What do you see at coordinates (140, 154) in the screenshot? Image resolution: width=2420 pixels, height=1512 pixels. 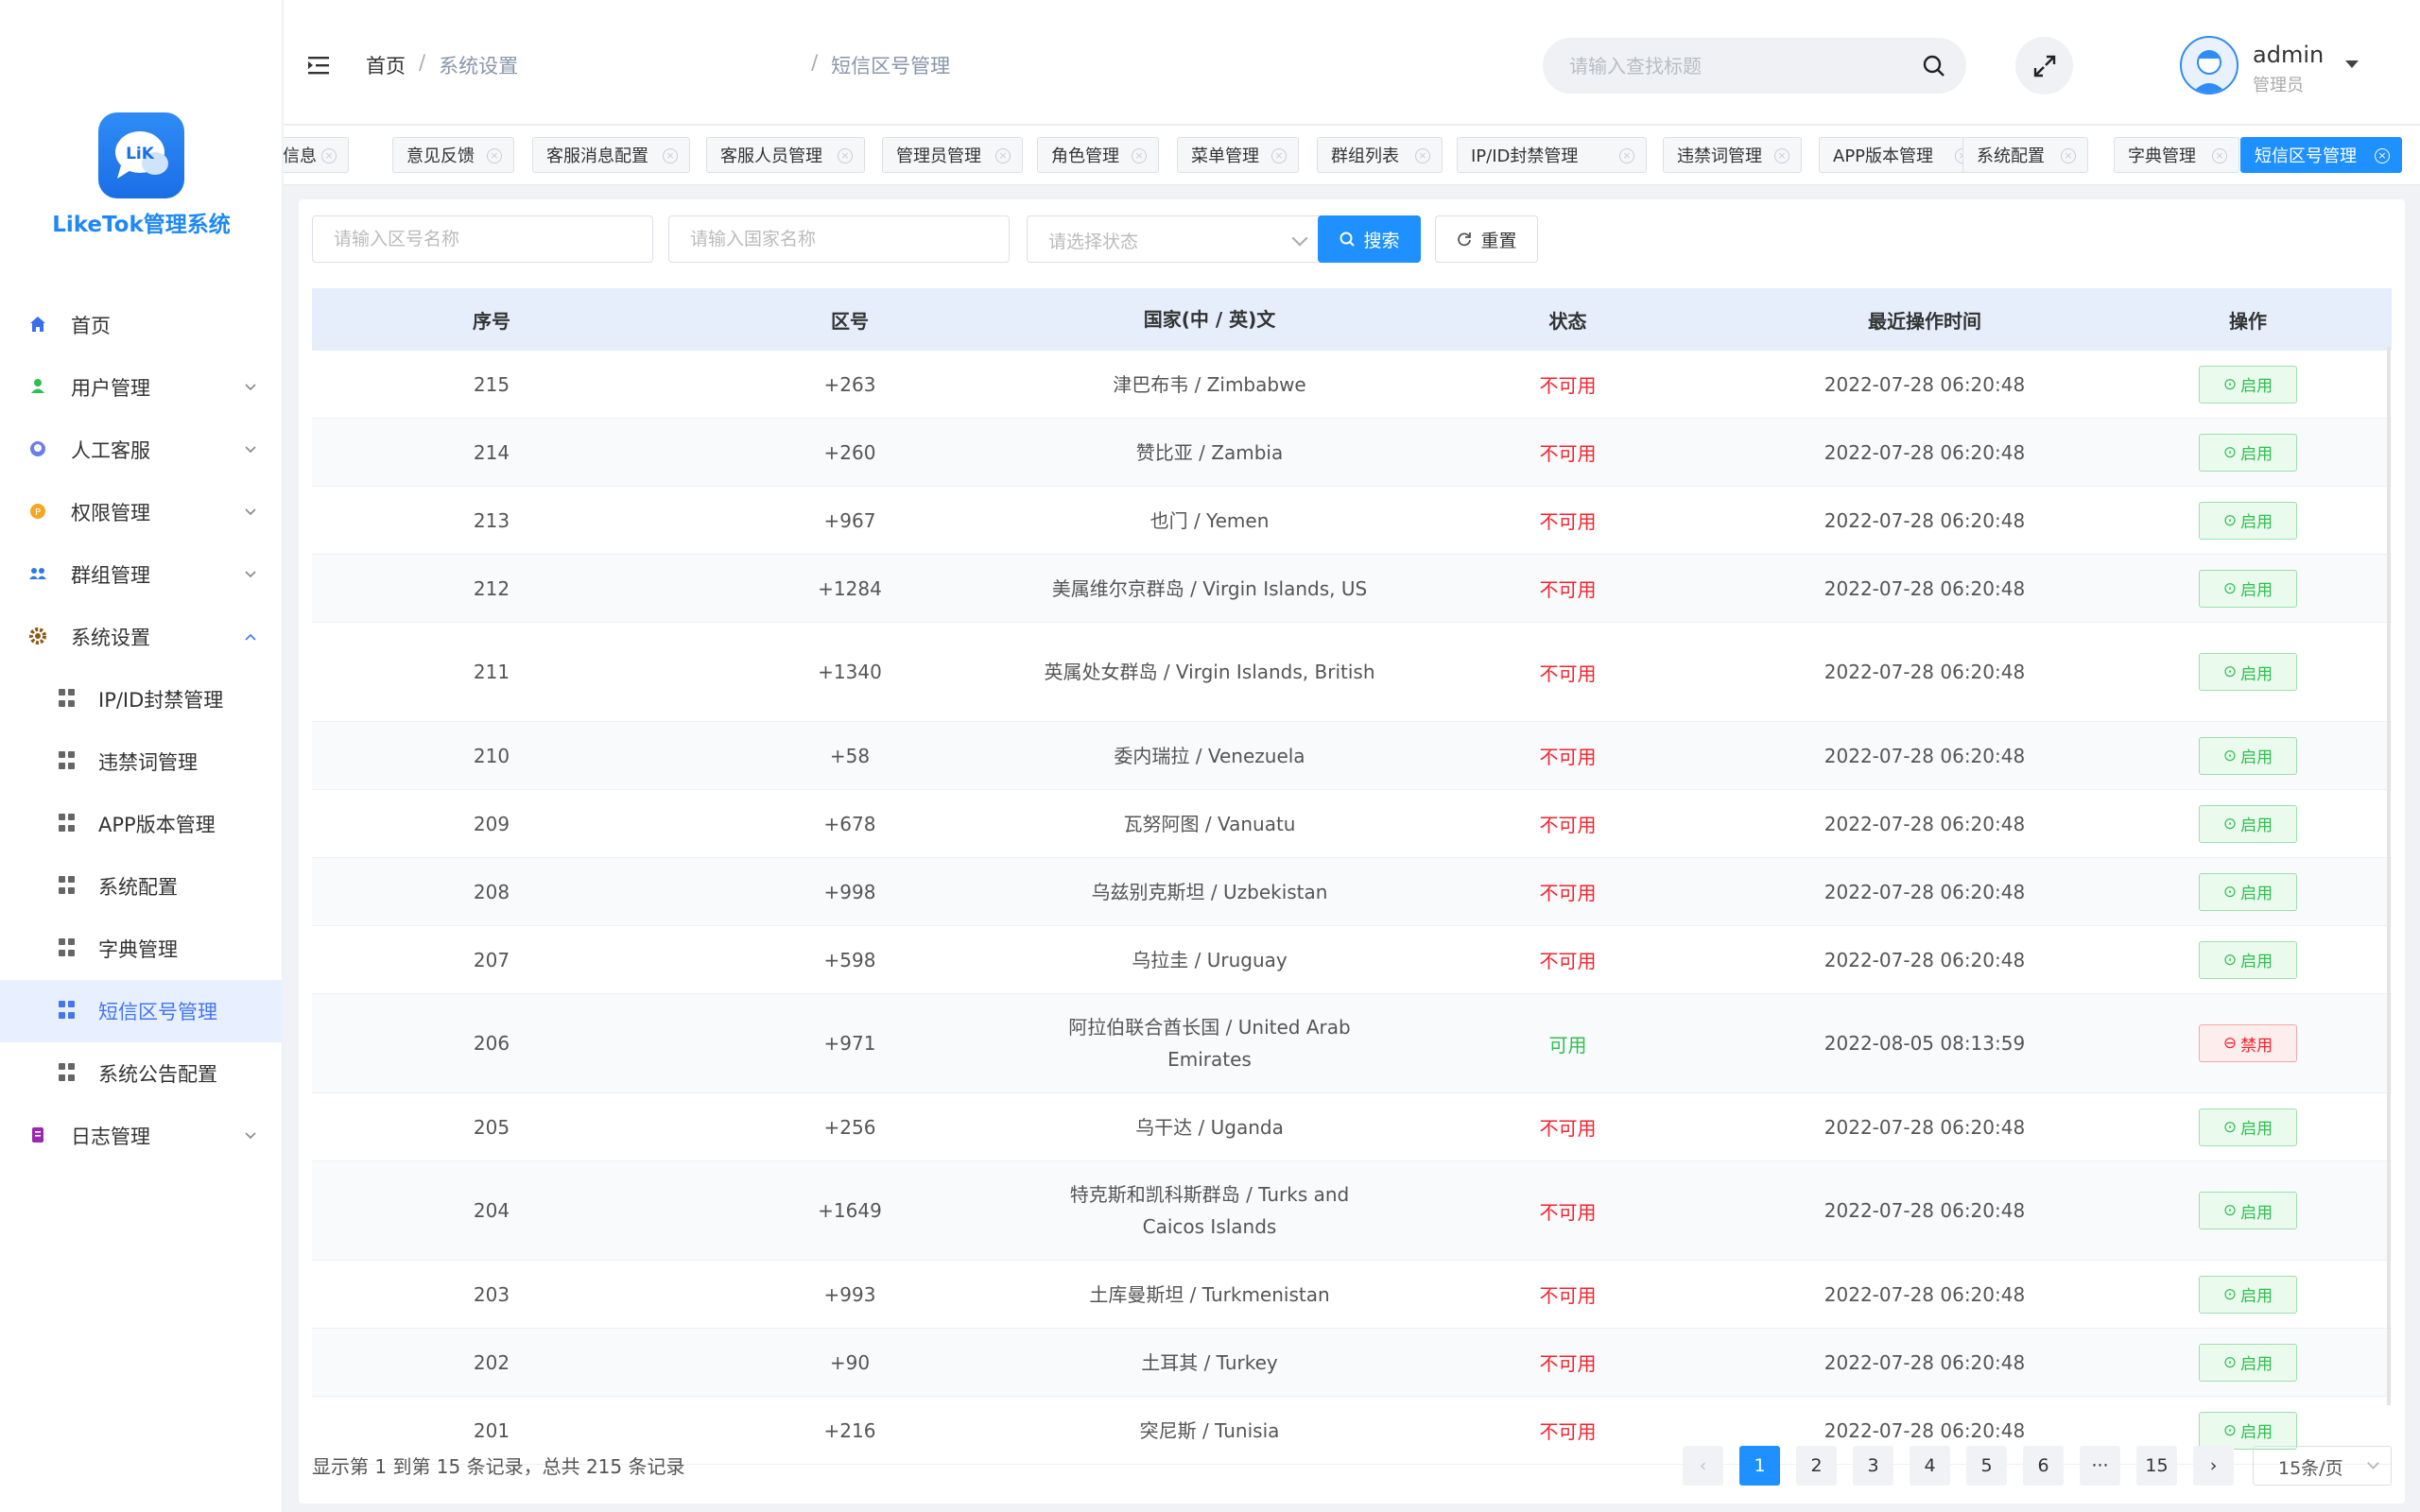 I see `svg-text: LiK` at bounding box center [140, 154].